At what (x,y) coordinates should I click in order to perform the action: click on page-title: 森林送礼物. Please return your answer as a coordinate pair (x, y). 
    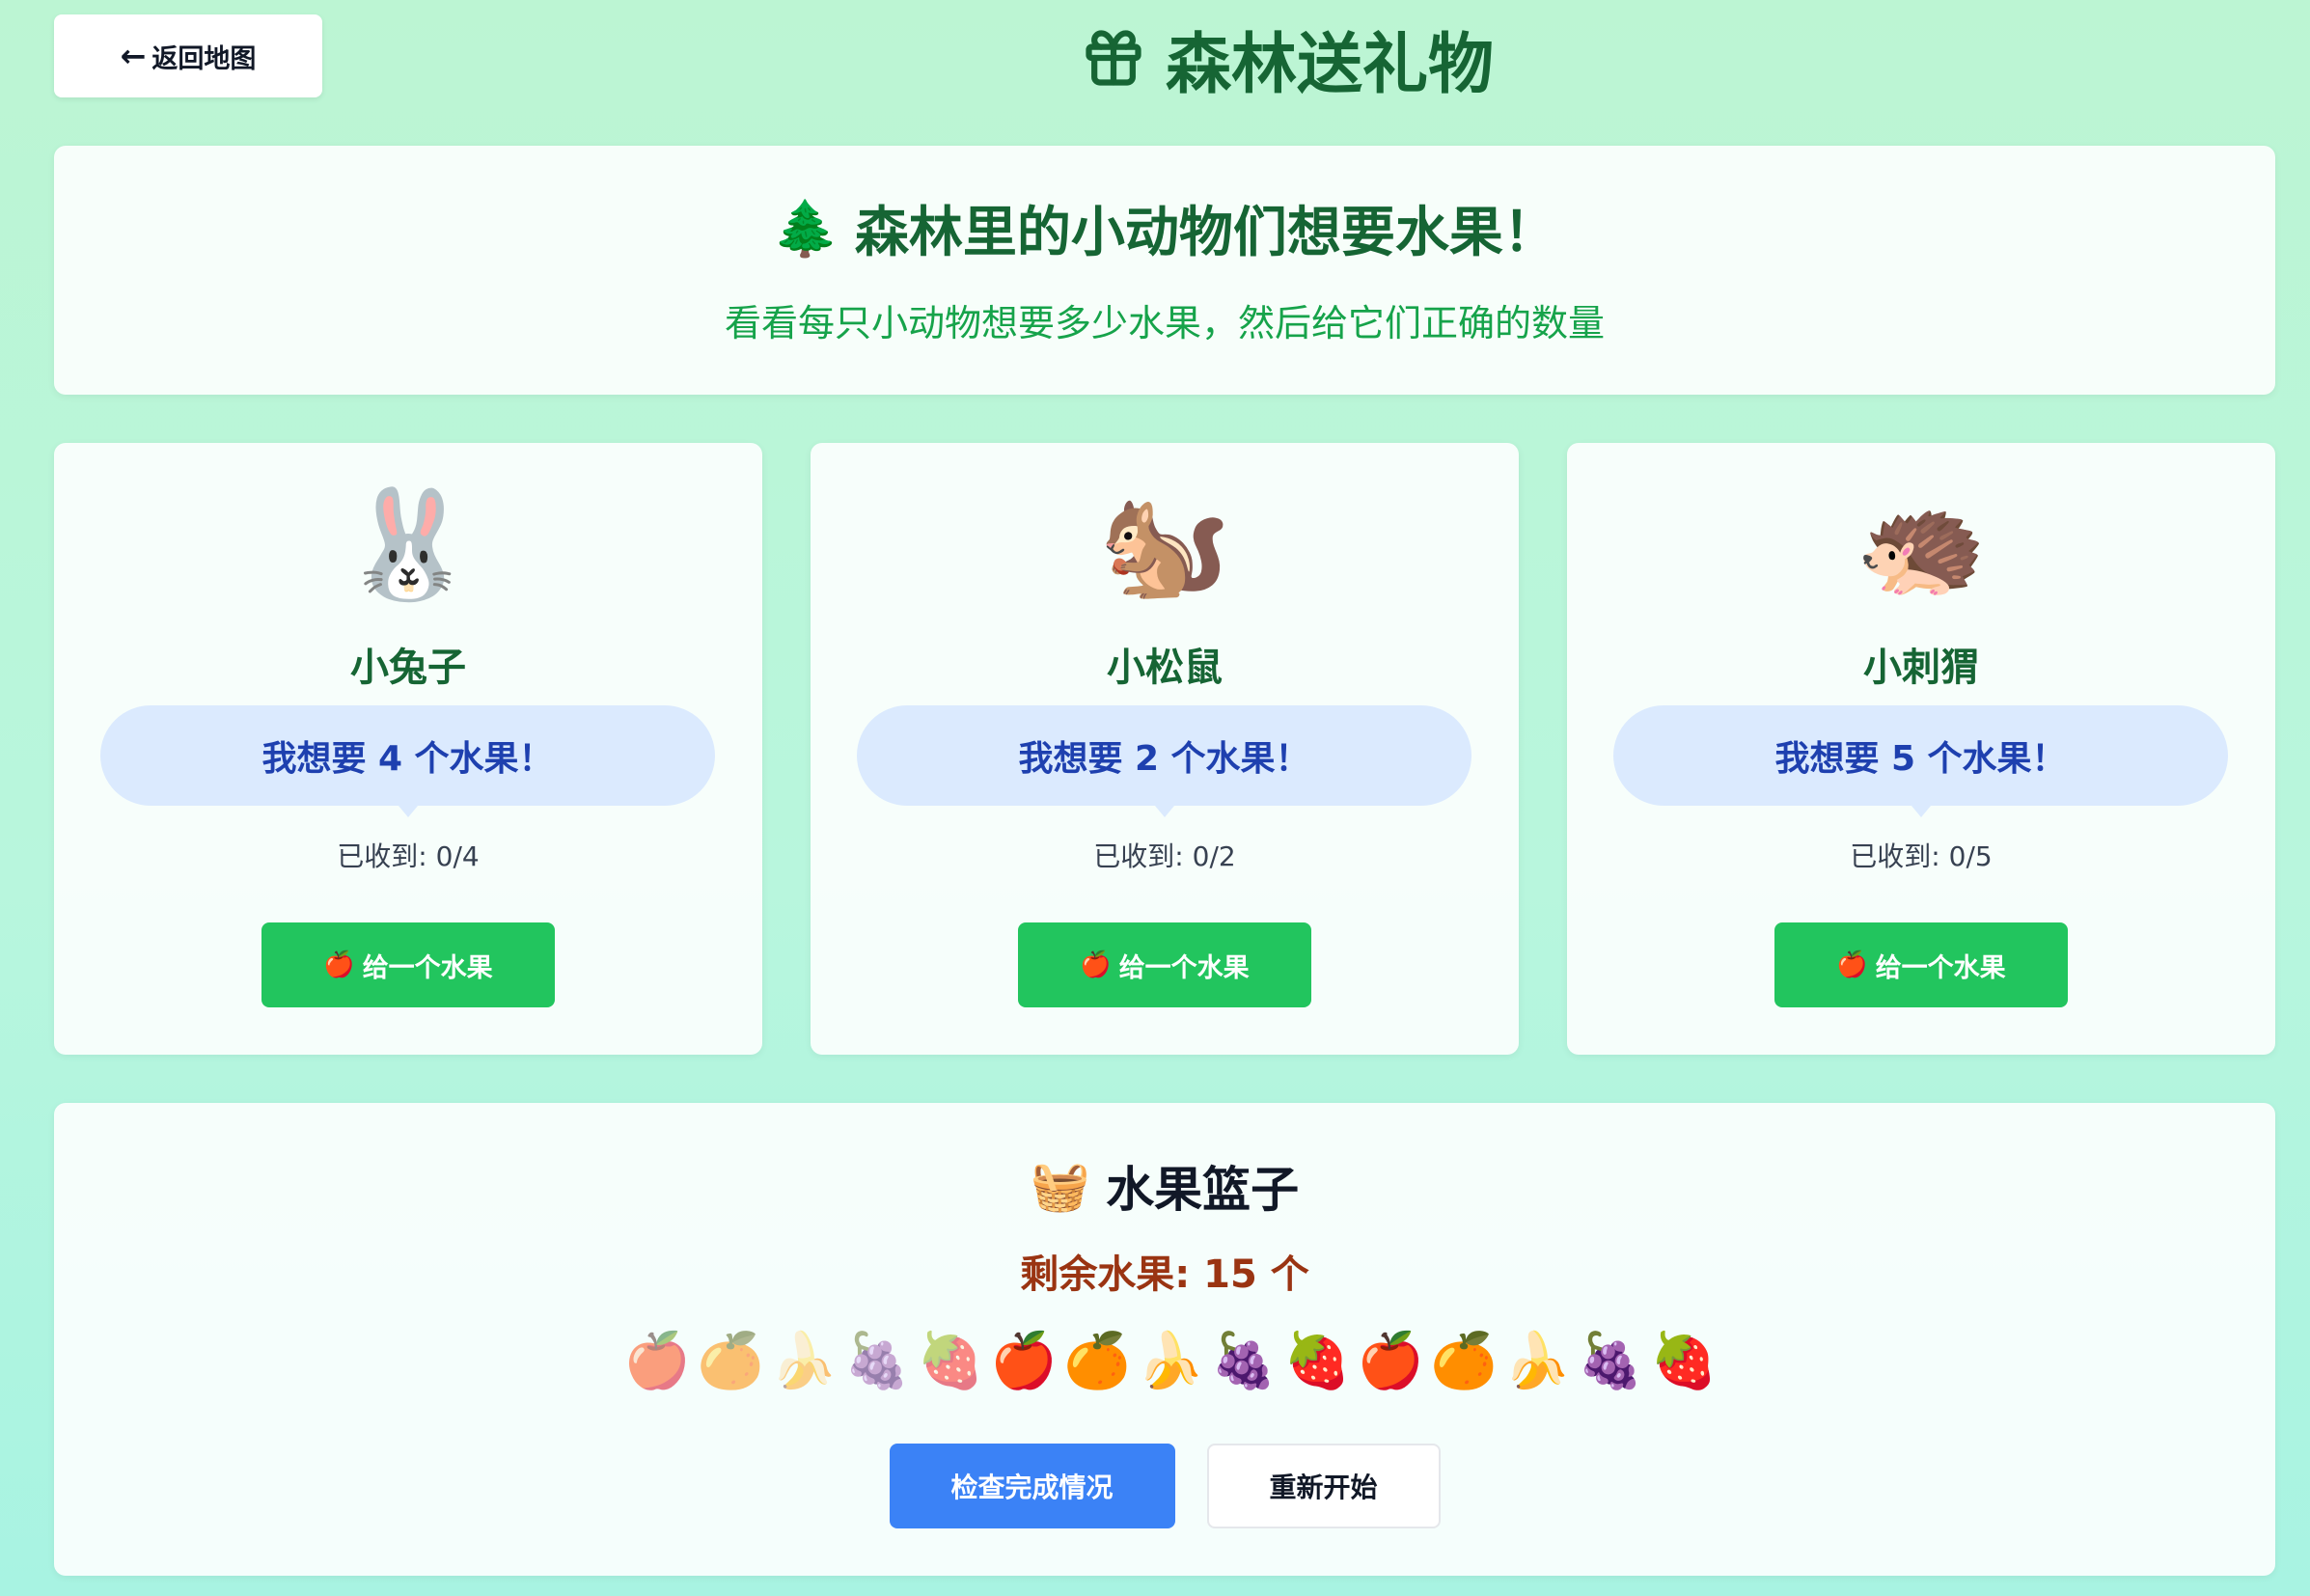
    Looking at the image, I should click on (1287, 58).